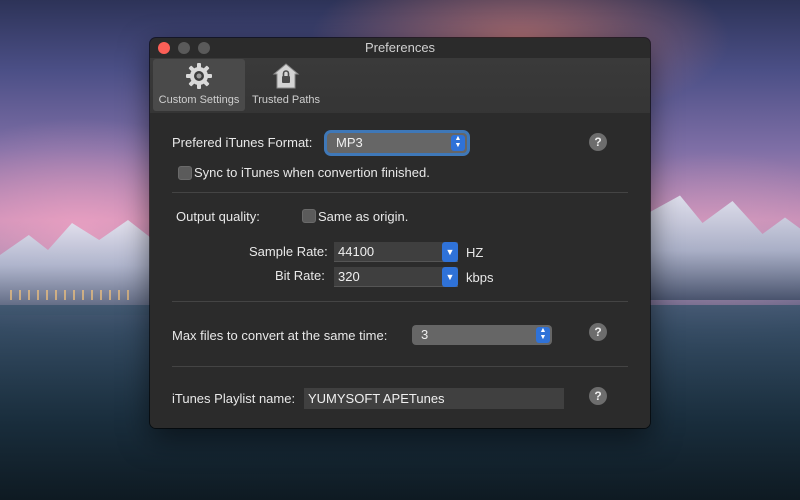  Describe the element at coordinates (242, 142) in the screenshot. I see `itunes-format-label: Prefered iTunes Format:` at that location.